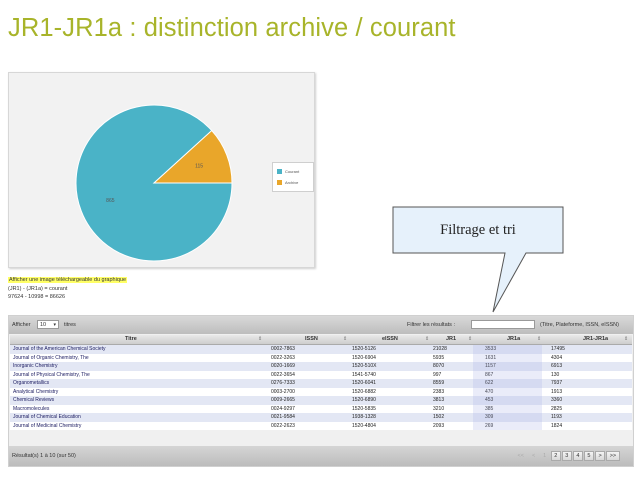 This screenshot has width=638, height=479. What do you see at coordinates (595, 339) in the screenshot?
I see `column-header-jr1-jr1a: JR1-JR1a` at bounding box center [595, 339].